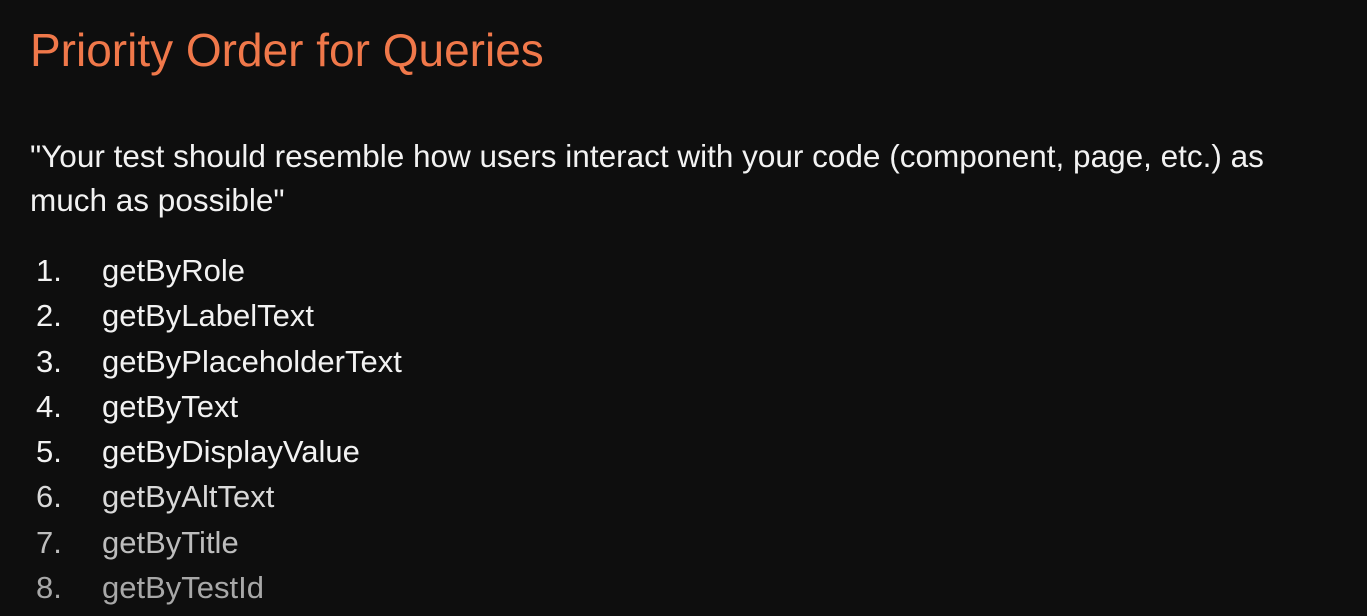 Image resolution: width=1367 pixels, height=616 pixels. Describe the element at coordinates (49, 588) in the screenshot. I see `list-item-number: 8.` at that location.